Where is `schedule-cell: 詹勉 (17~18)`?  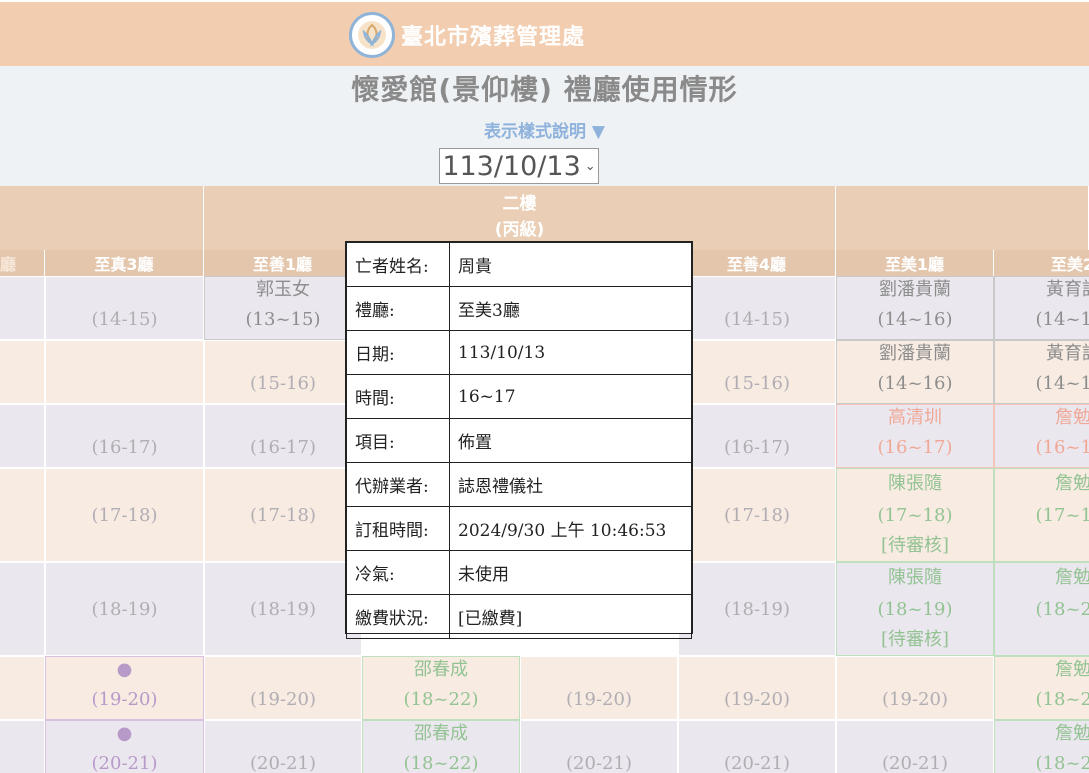
schedule-cell: 詹勉 (17~18) is located at coordinates (1041, 515).